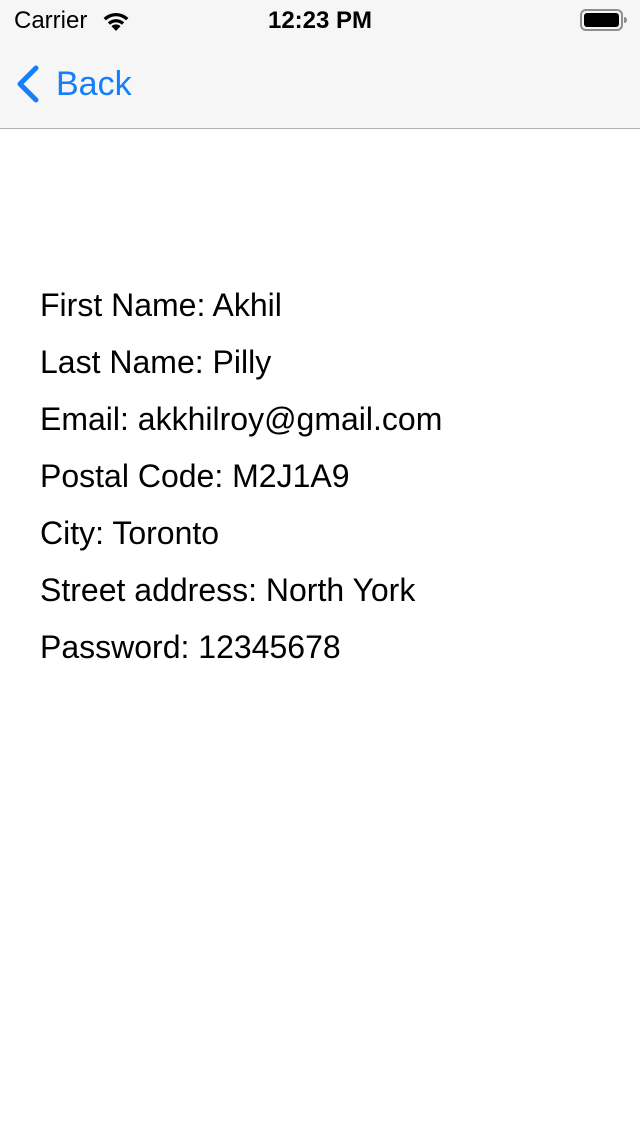 The image size is (640, 1136). Describe the element at coordinates (195, 476) in the screenshot. I see `postal-code-line: Postal Code: M2J1A9` at that location.